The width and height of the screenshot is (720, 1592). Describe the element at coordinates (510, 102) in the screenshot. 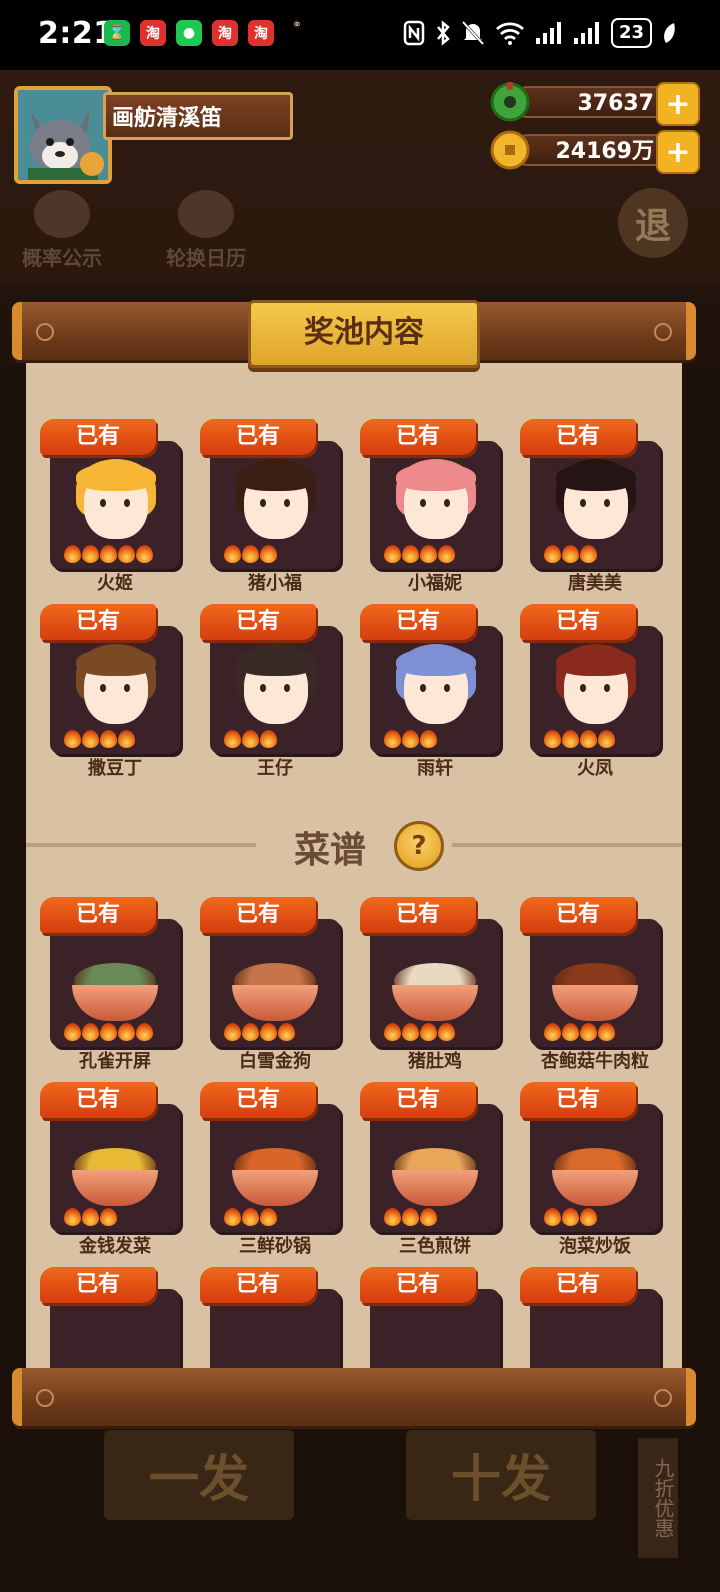

I see `jade-coin-icon` at that location.